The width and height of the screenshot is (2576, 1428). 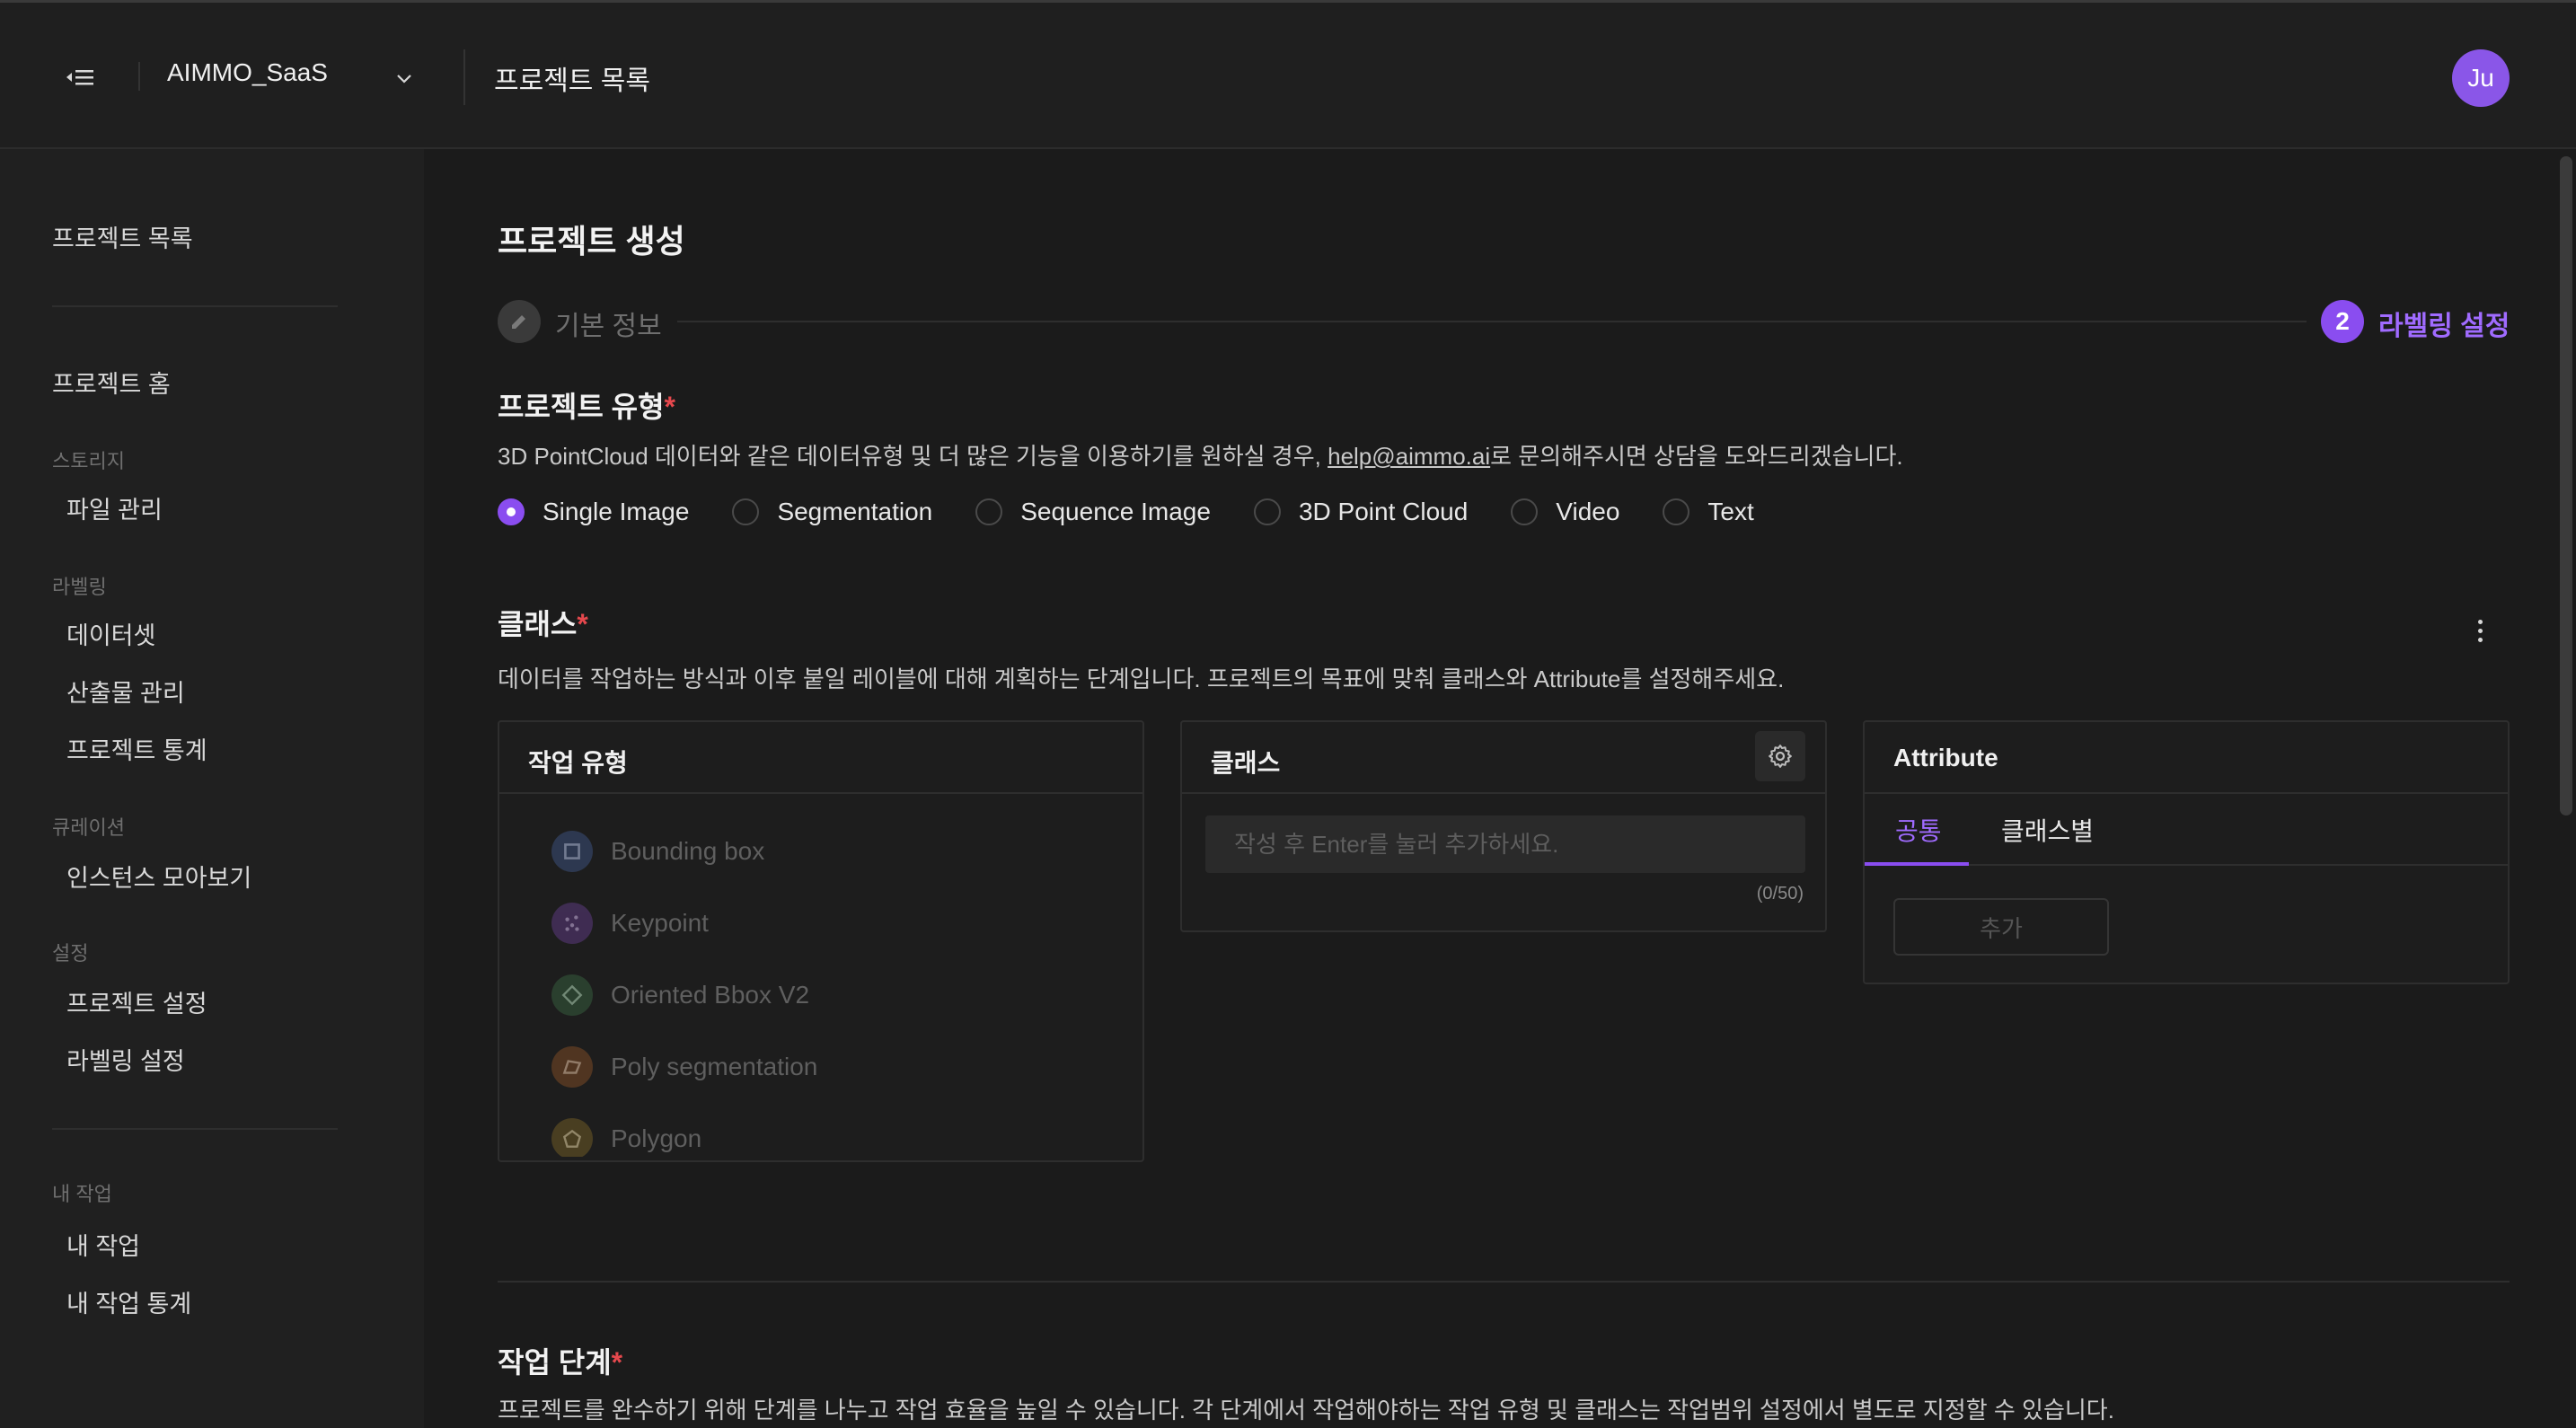 What do you see at coordinates (1780, 894) in the screenshot?
I see `class-counter: (0/50)` at bounding box center [1780, 894].